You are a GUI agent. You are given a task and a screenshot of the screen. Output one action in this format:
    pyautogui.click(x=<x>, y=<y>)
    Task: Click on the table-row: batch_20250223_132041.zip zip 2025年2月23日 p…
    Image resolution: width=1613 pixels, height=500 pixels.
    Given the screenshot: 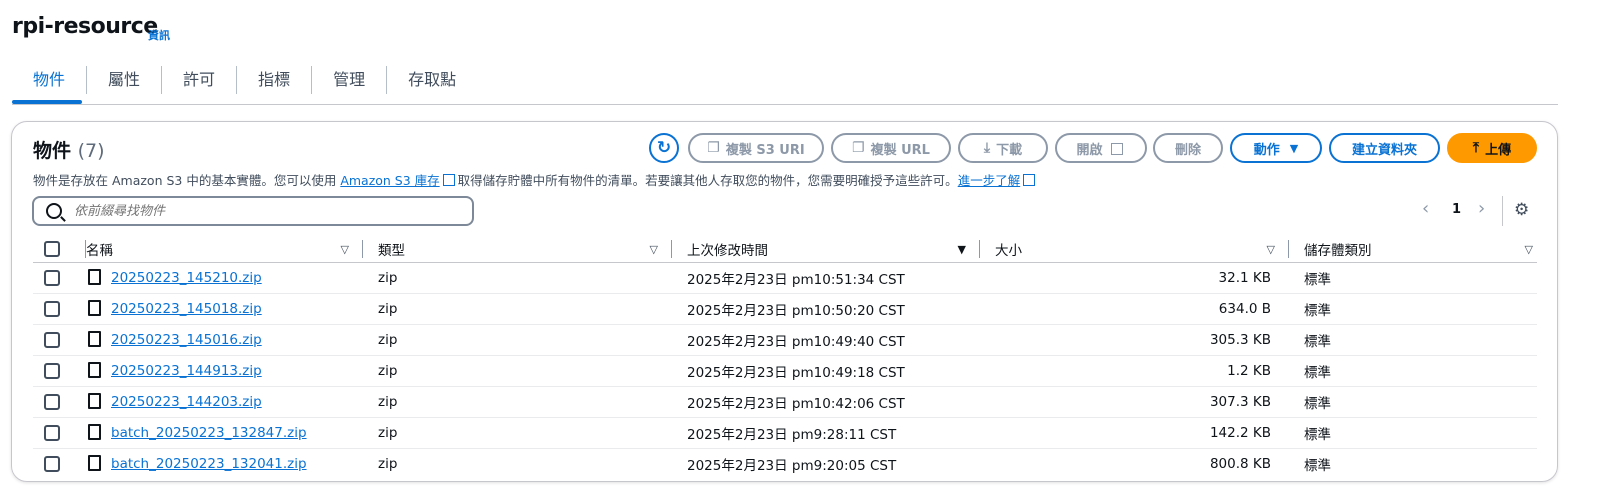 What is the action you would take?
    pyautogui.click(x=785, y=464)
    